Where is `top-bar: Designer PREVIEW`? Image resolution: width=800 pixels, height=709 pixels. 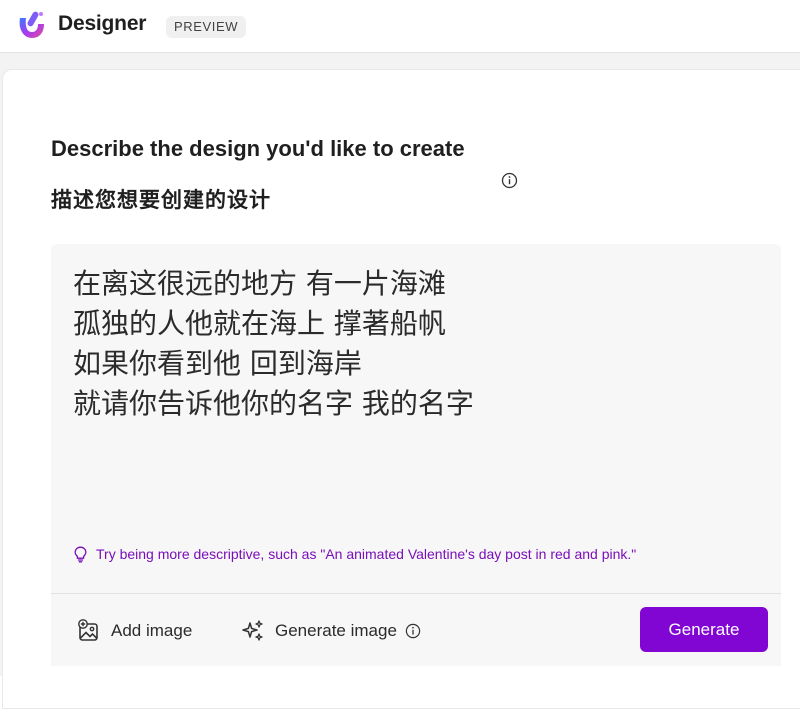
top-bar: Designer PREVIEW is located at coordinates (400, 26).